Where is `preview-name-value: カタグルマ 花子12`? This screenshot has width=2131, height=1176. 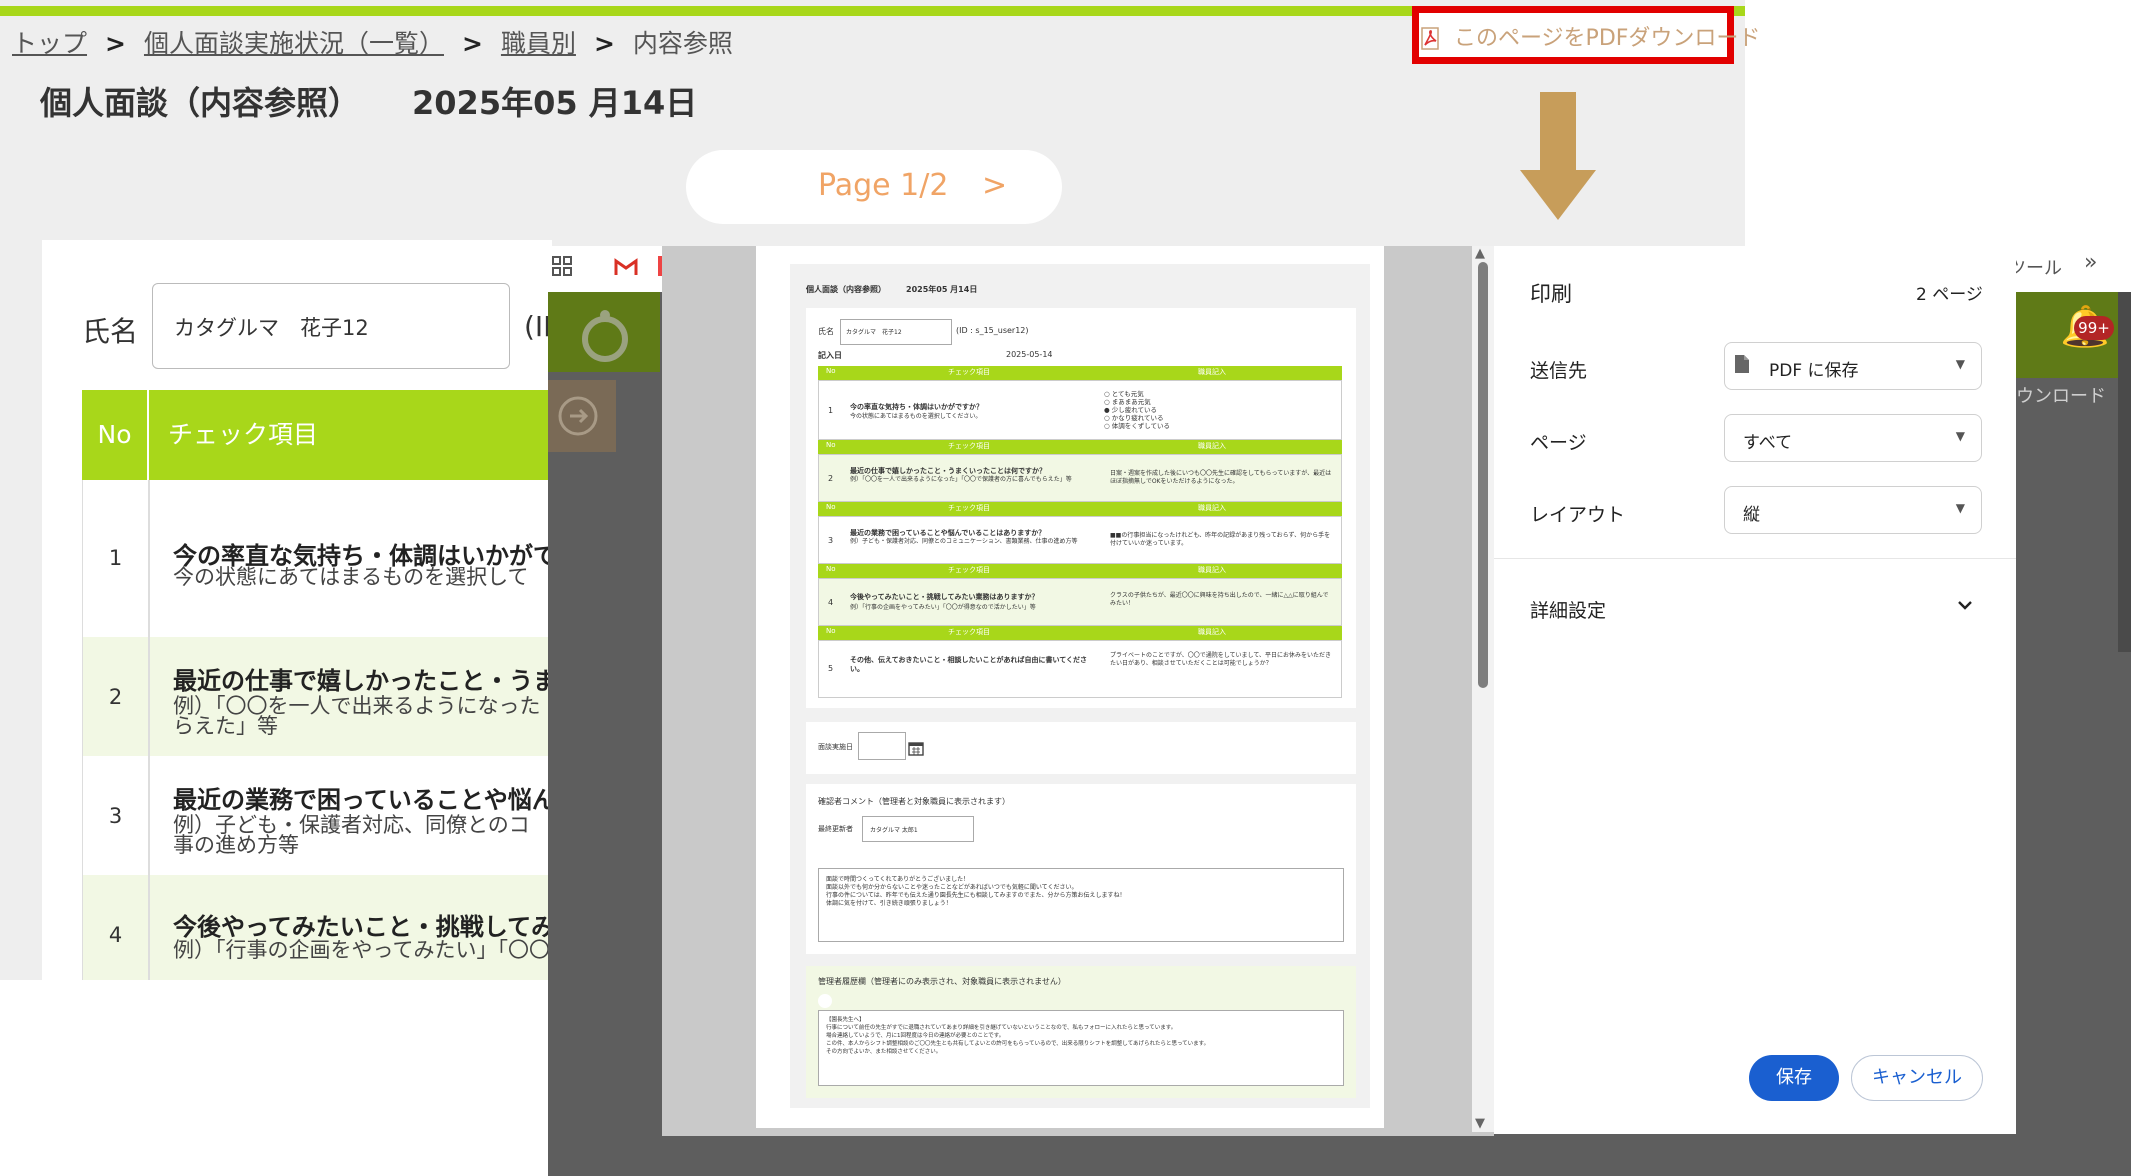 preview-name-value: カタグルマ 花子12 is located at coordinates (874, 332).